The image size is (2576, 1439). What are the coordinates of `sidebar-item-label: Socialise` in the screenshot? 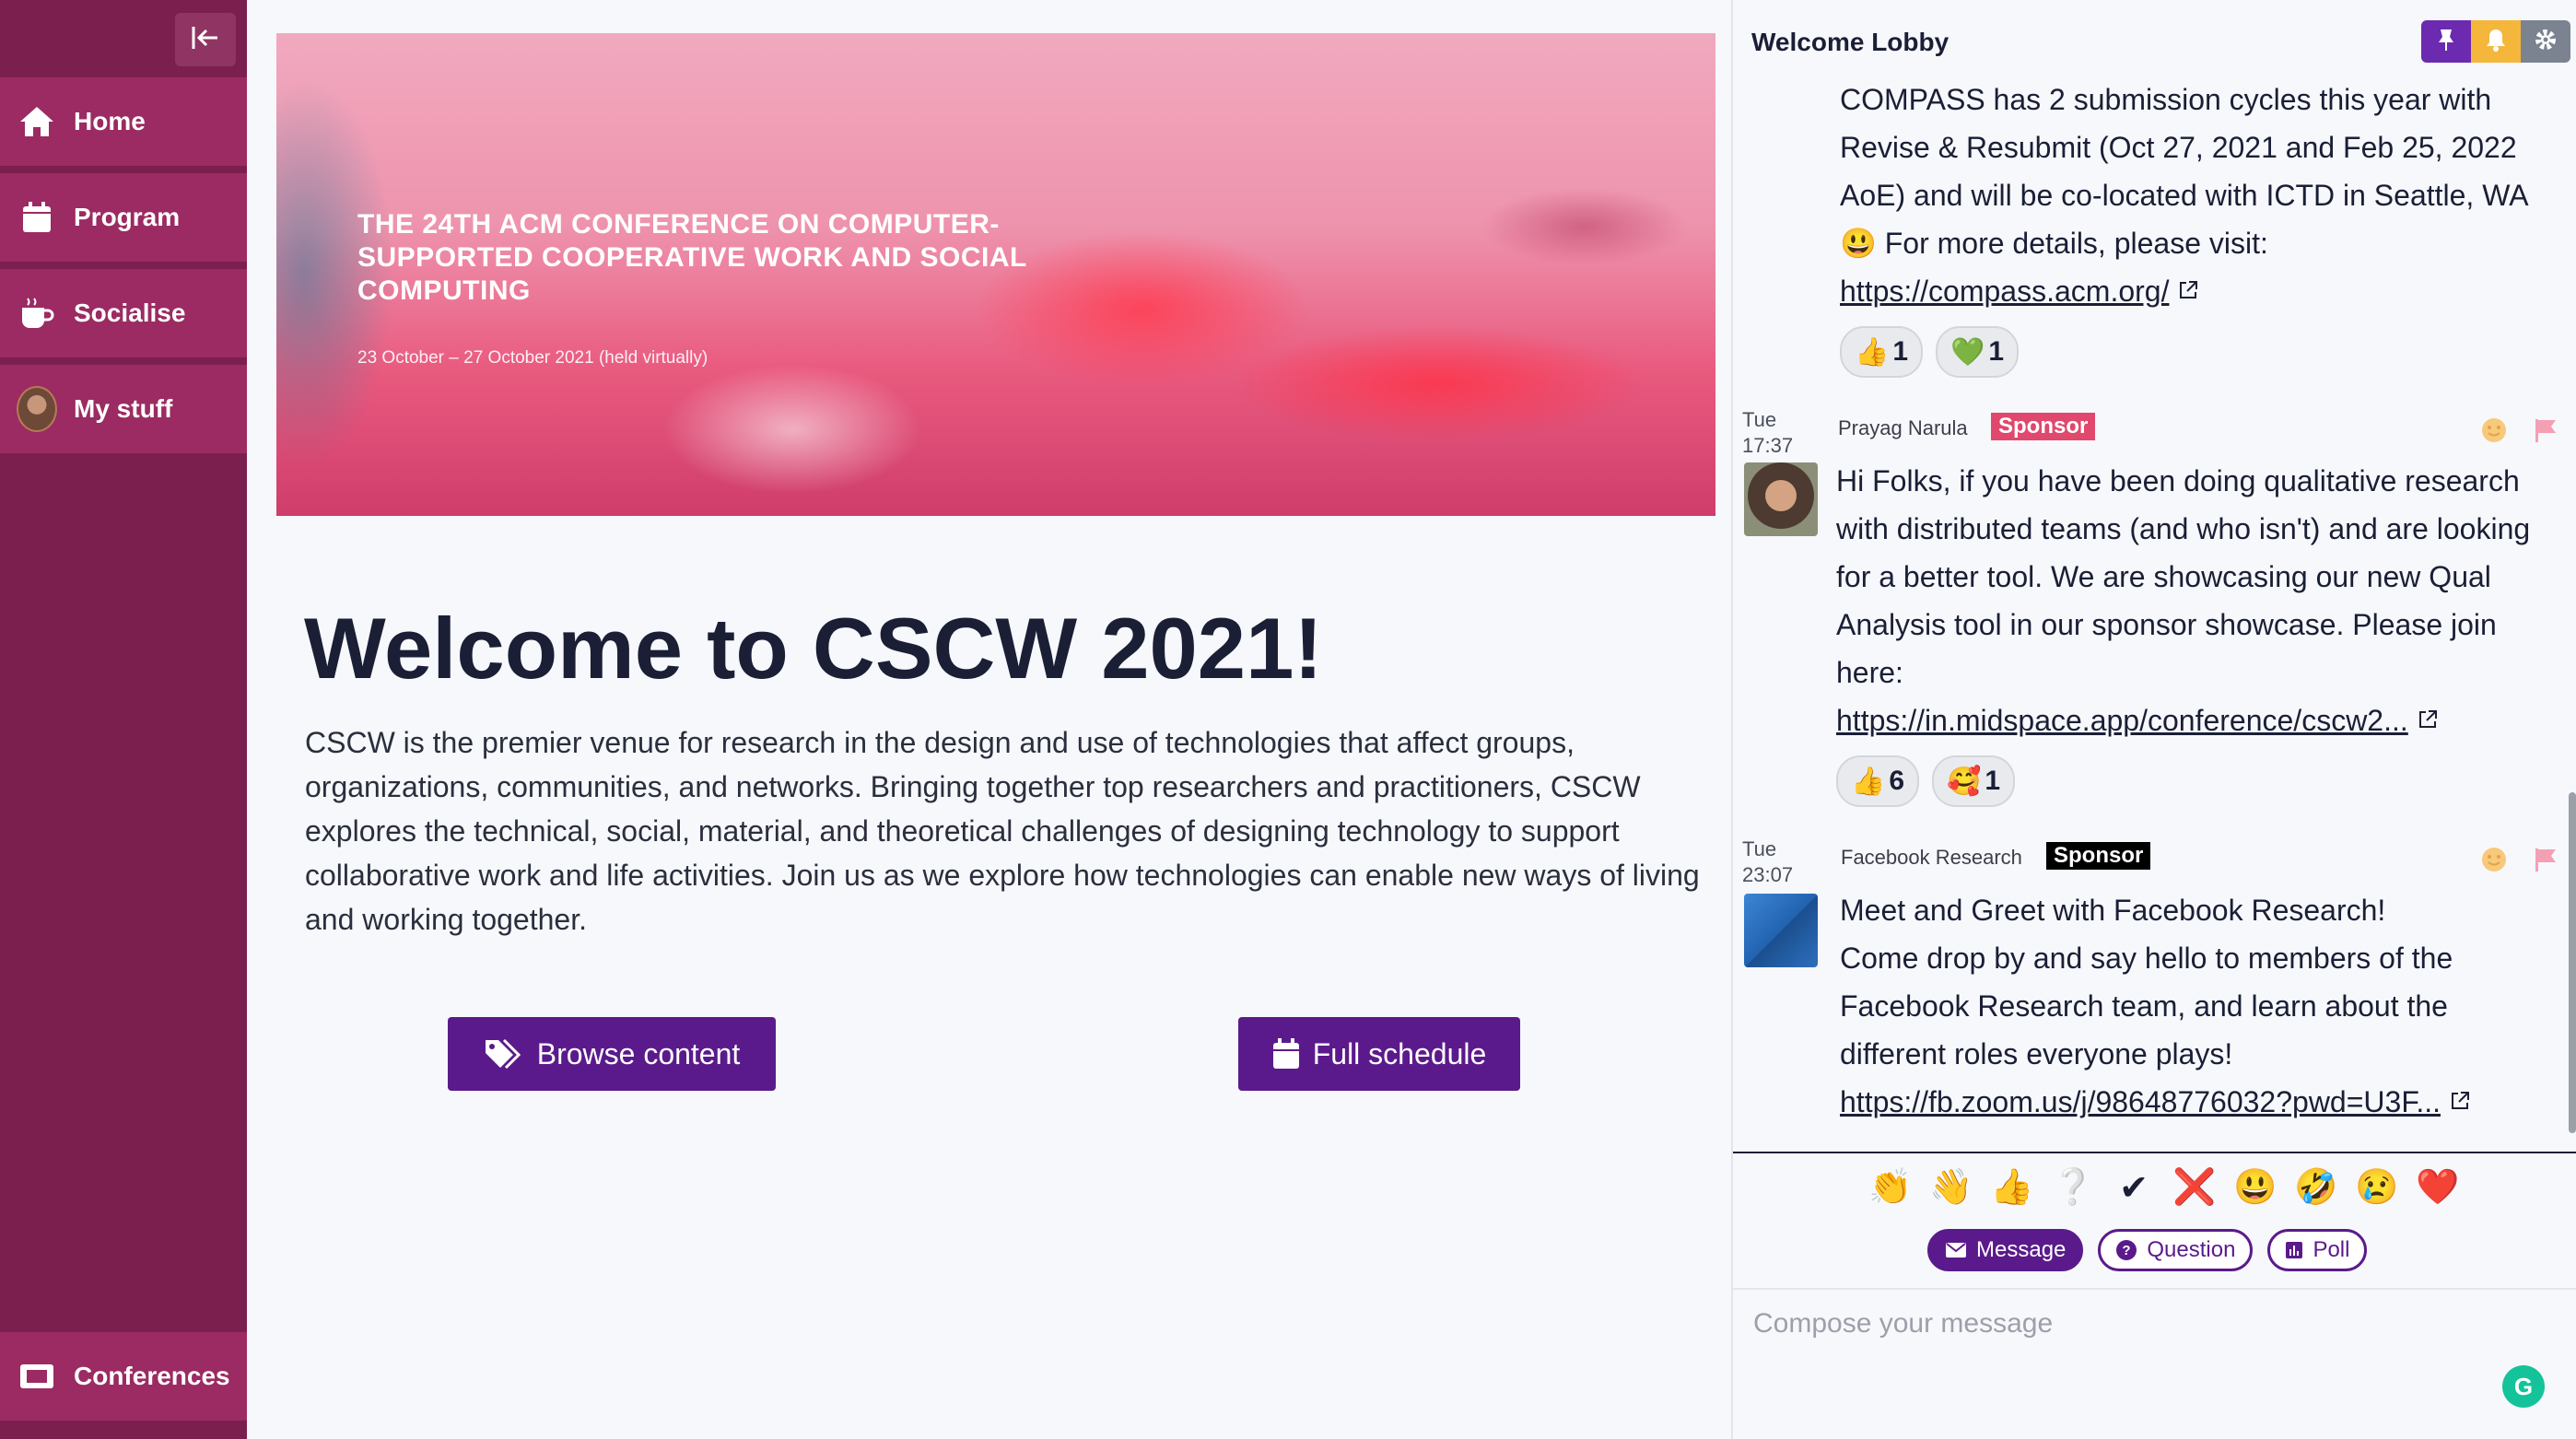 It's located at (130, 312).